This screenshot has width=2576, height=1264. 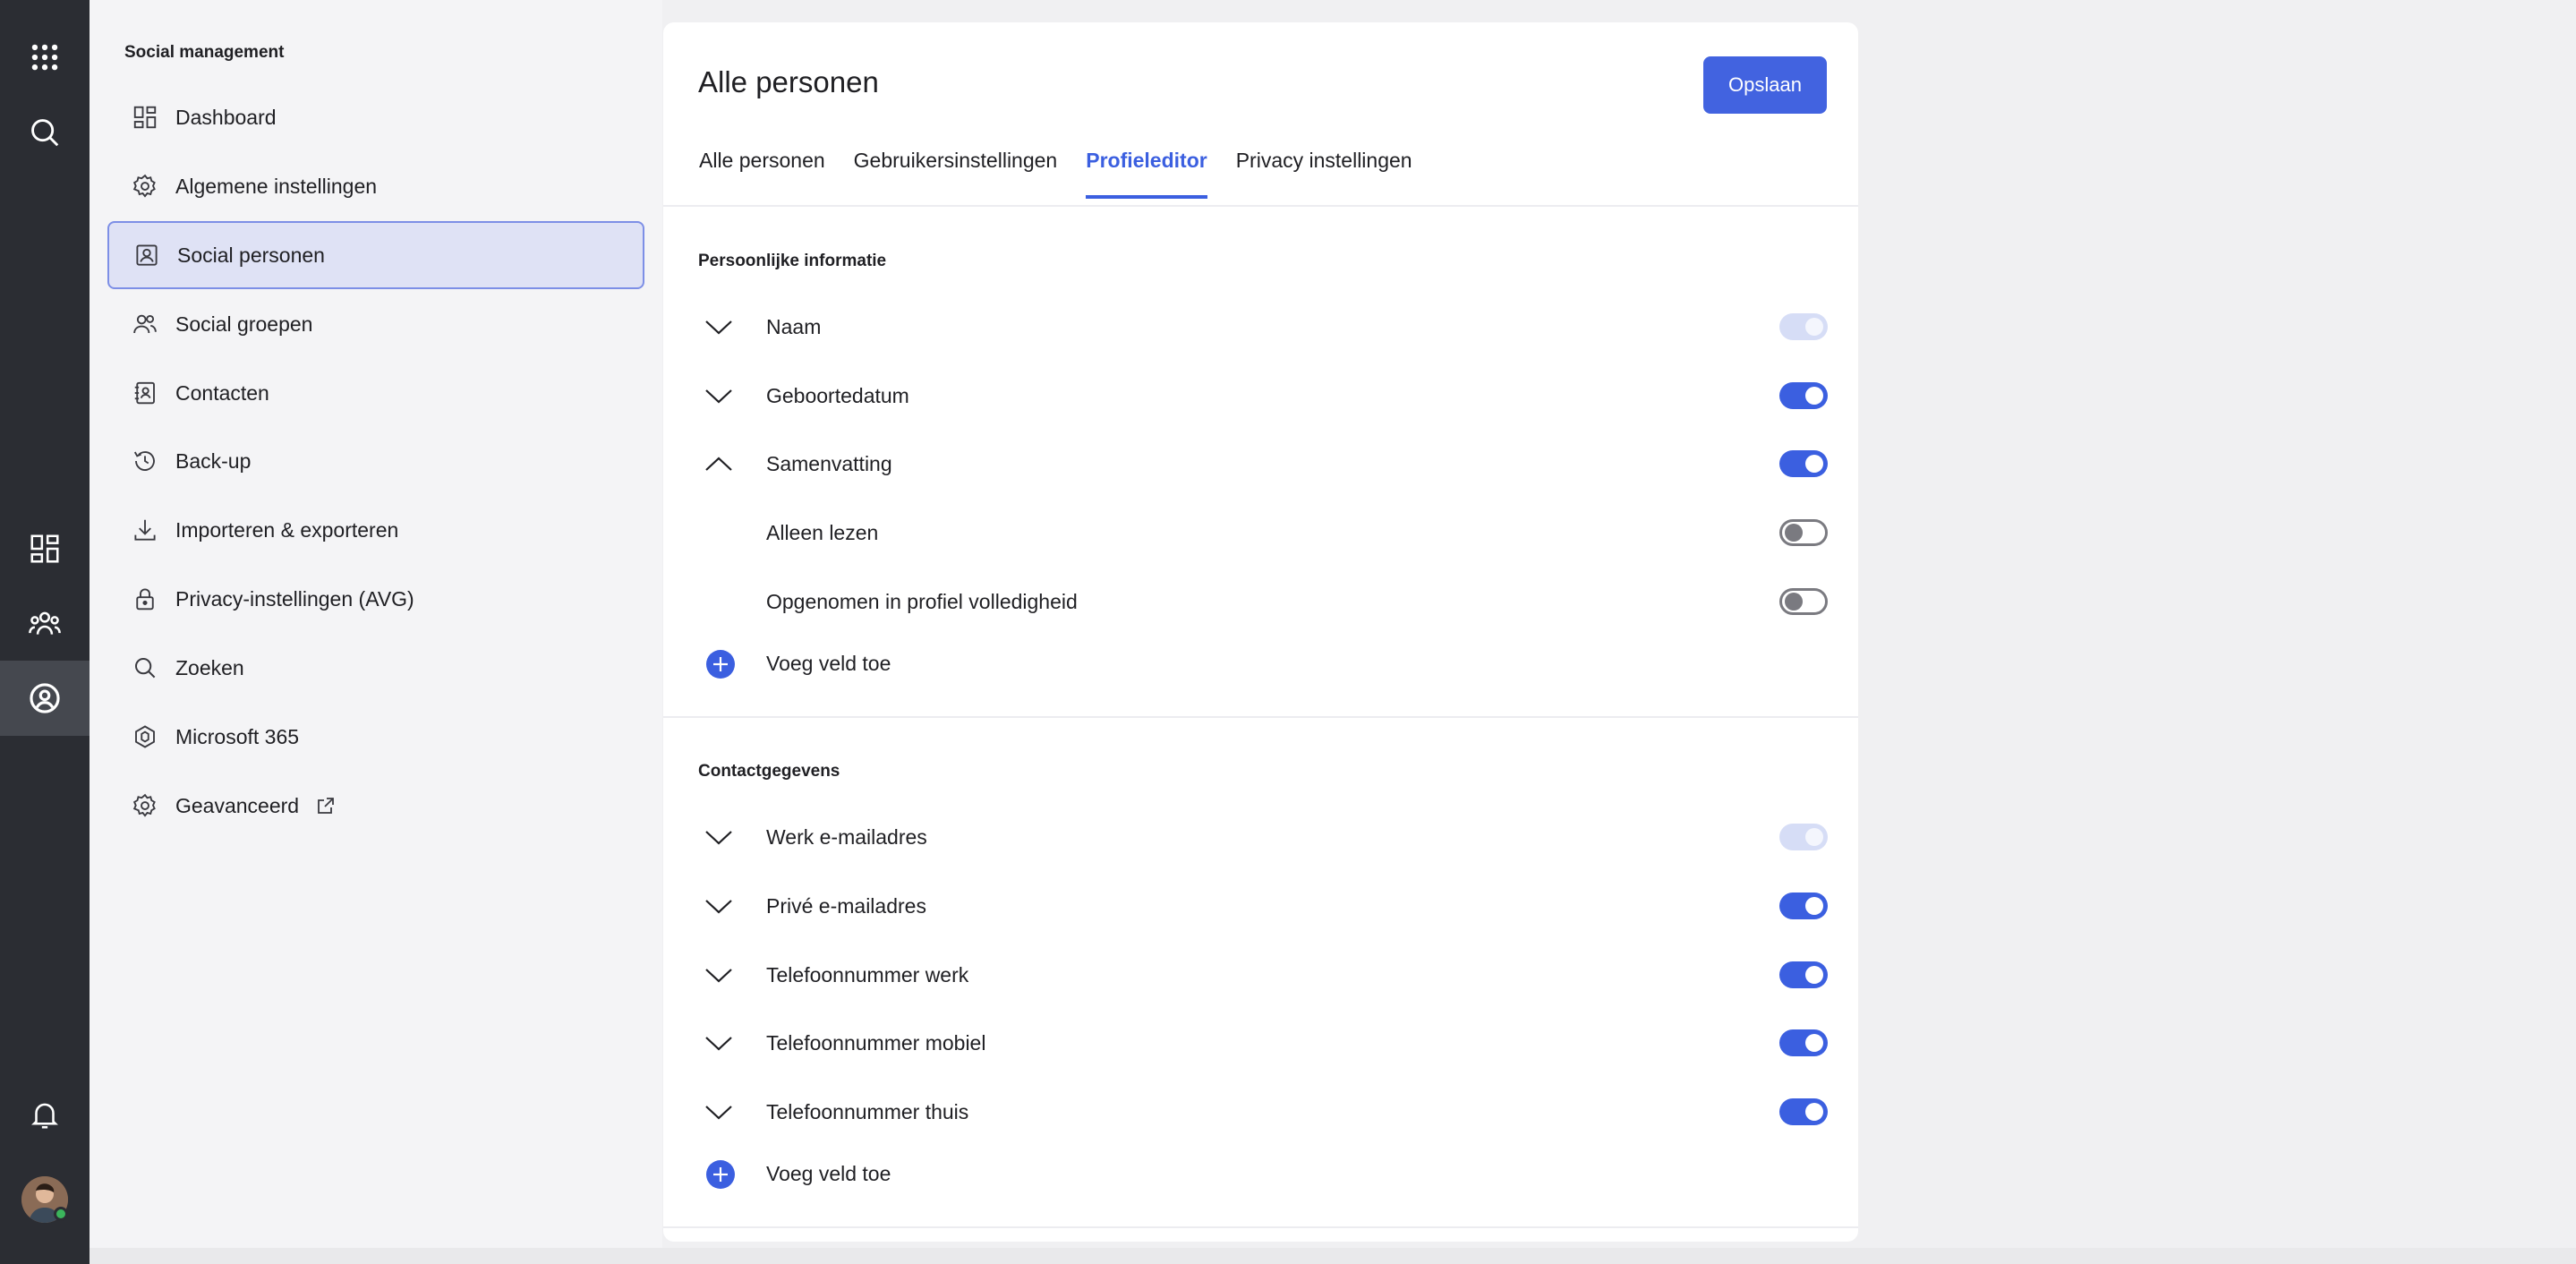 I want to click on sidebar-item-label: Contacten, so click(x=222, y=392).